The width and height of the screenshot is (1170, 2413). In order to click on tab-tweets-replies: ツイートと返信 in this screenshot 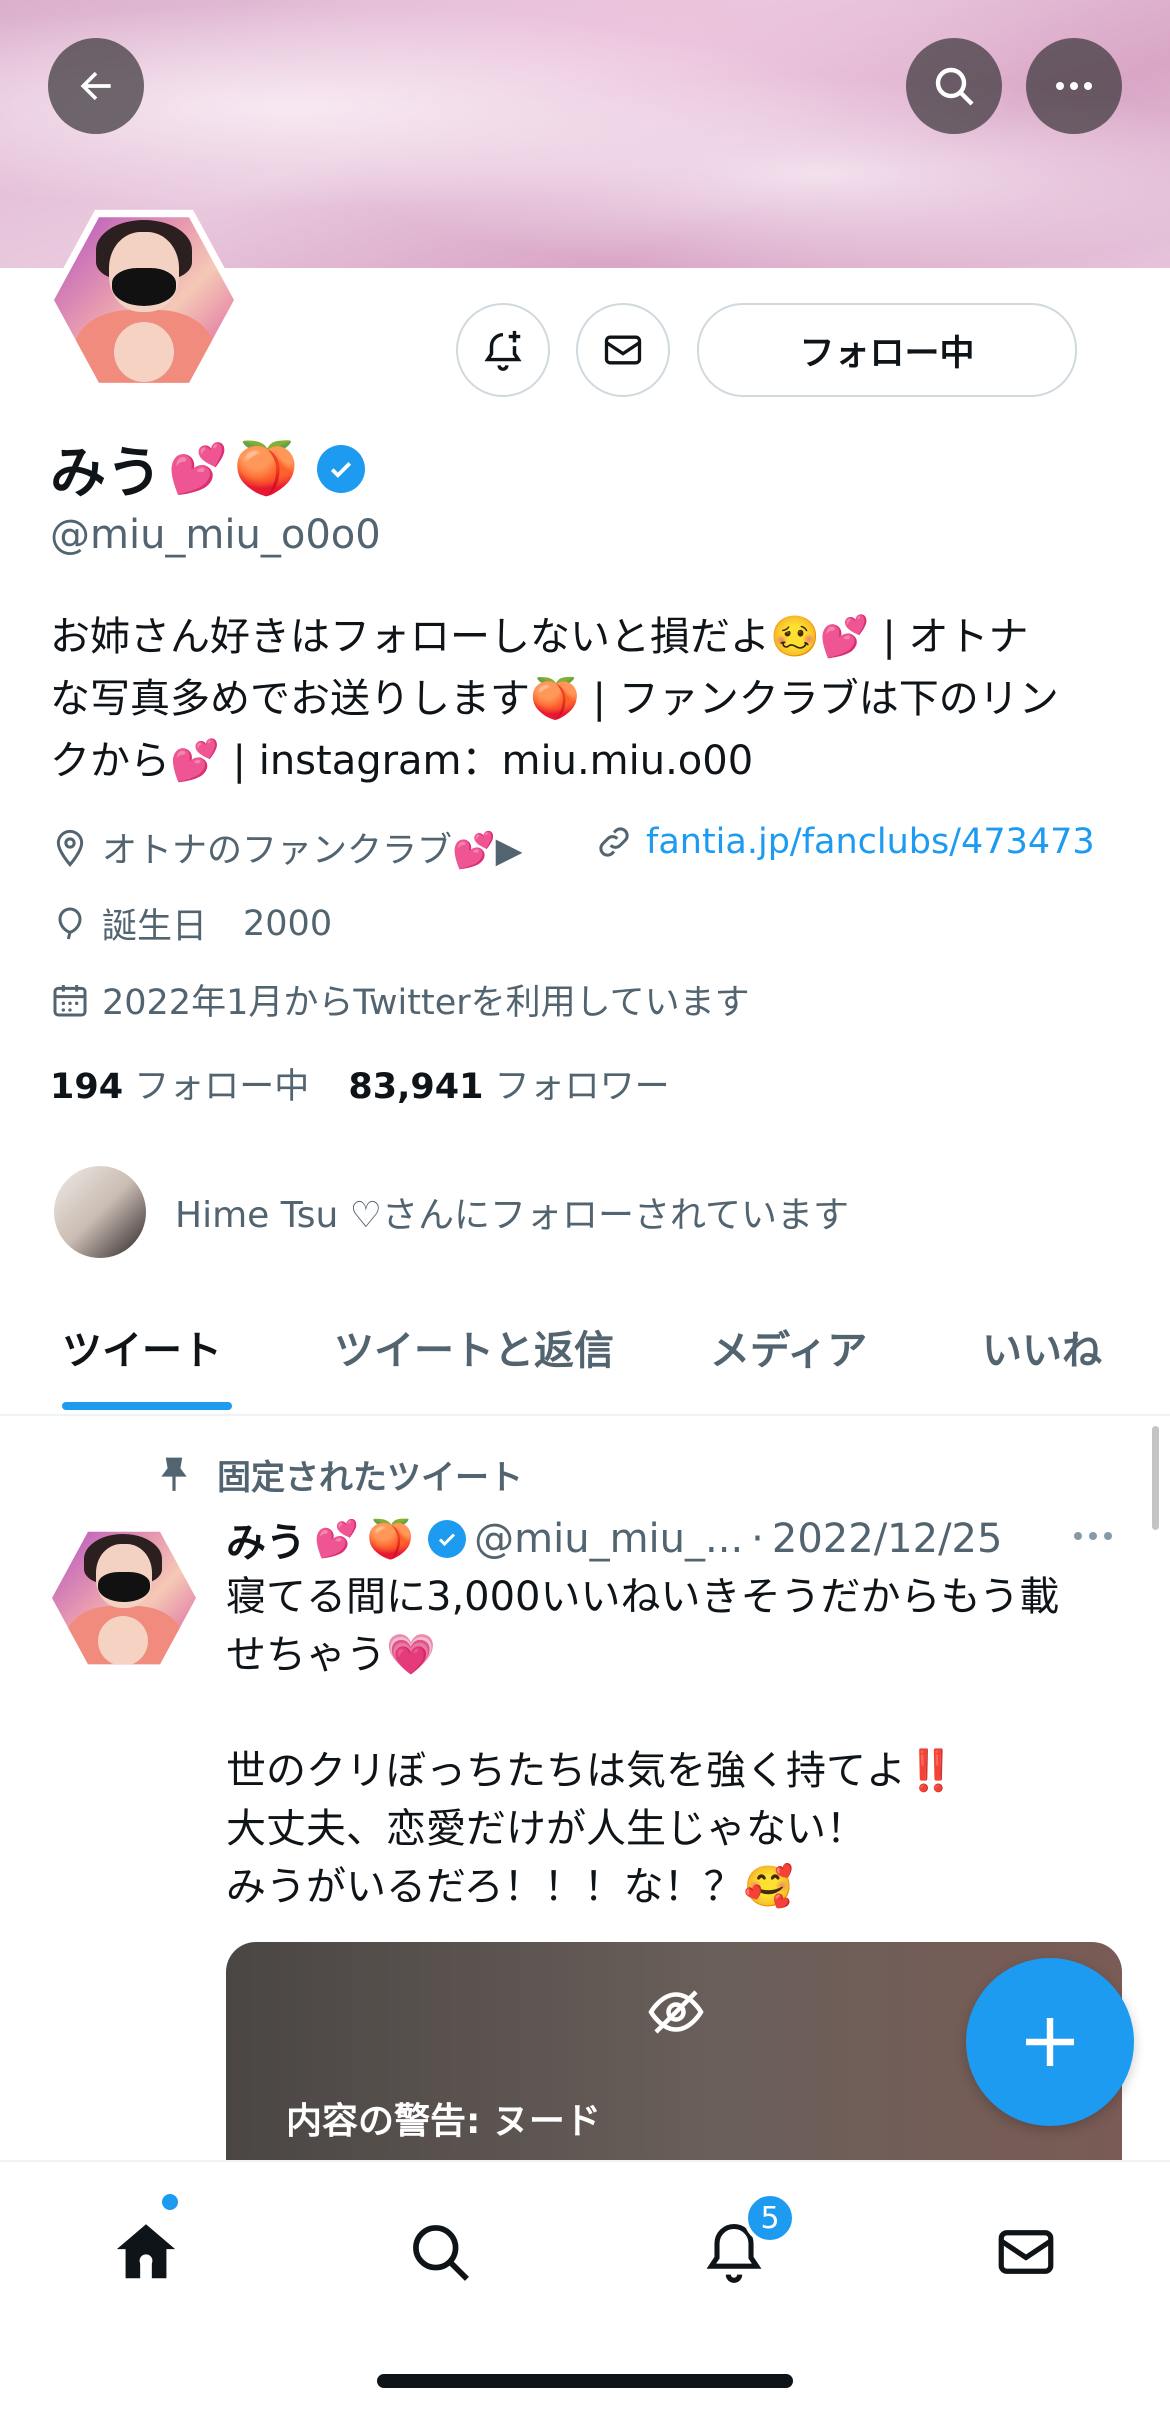, I will do `click(474, 1347)`.